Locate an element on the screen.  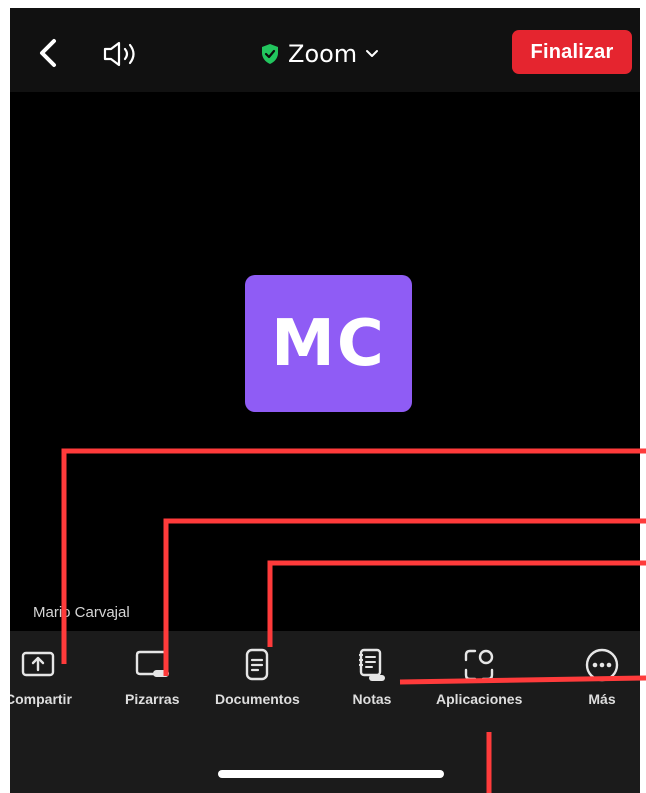
toolbar-notes-button: Notas is located at coordinates (372, 676).